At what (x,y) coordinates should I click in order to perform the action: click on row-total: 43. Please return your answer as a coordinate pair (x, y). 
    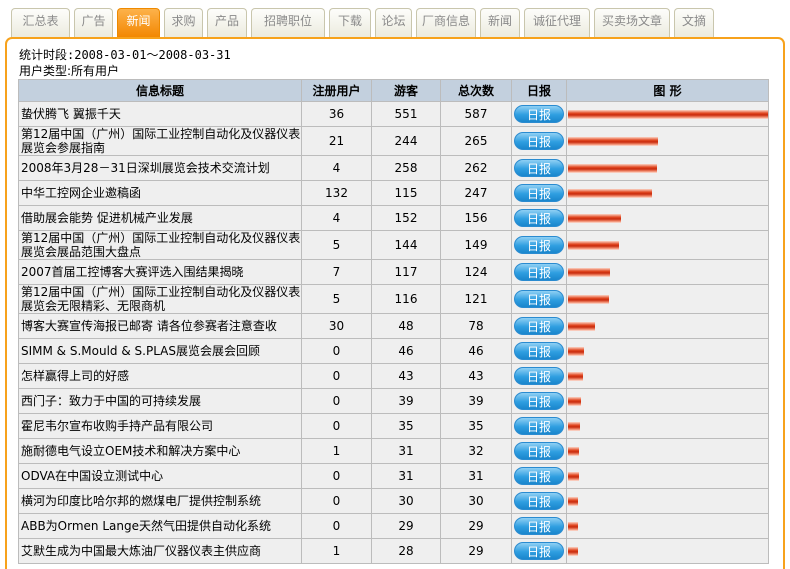
    Looking at the image, I should click on (476, 376).